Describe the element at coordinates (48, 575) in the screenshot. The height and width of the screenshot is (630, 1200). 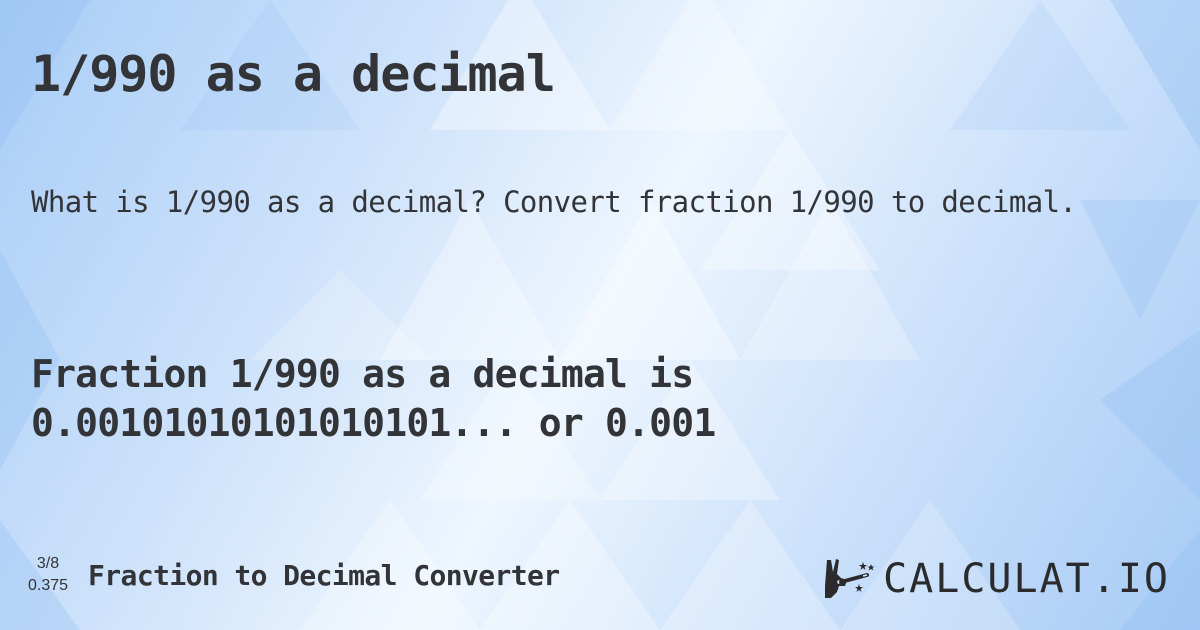
I see `fraction-example-icon: 3/8 0.375` at that location.